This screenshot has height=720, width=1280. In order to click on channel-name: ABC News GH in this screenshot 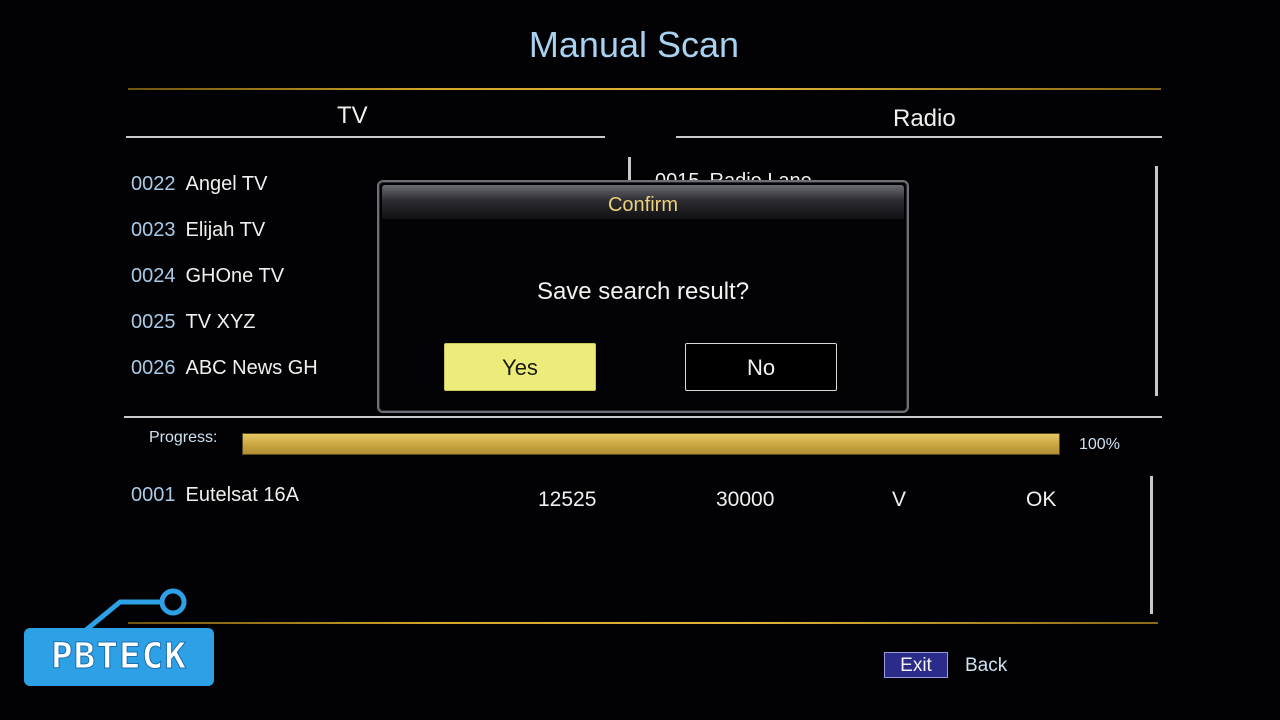, I will do `click(251, 368)`.